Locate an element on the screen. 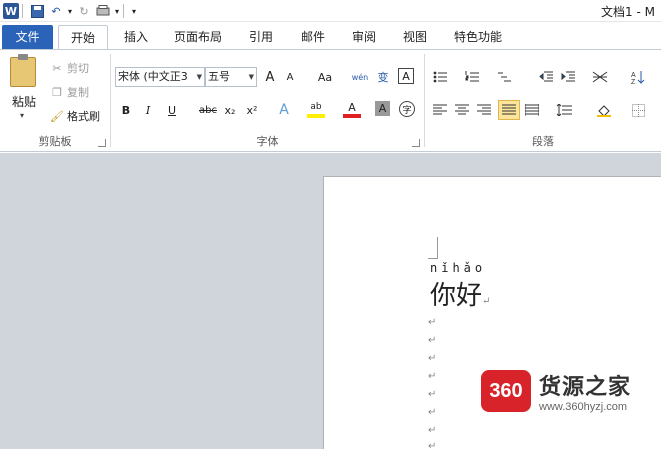 The height and width of the screenshot is (449, 661). line-spacing-icon is located at coordinates (564, 110).